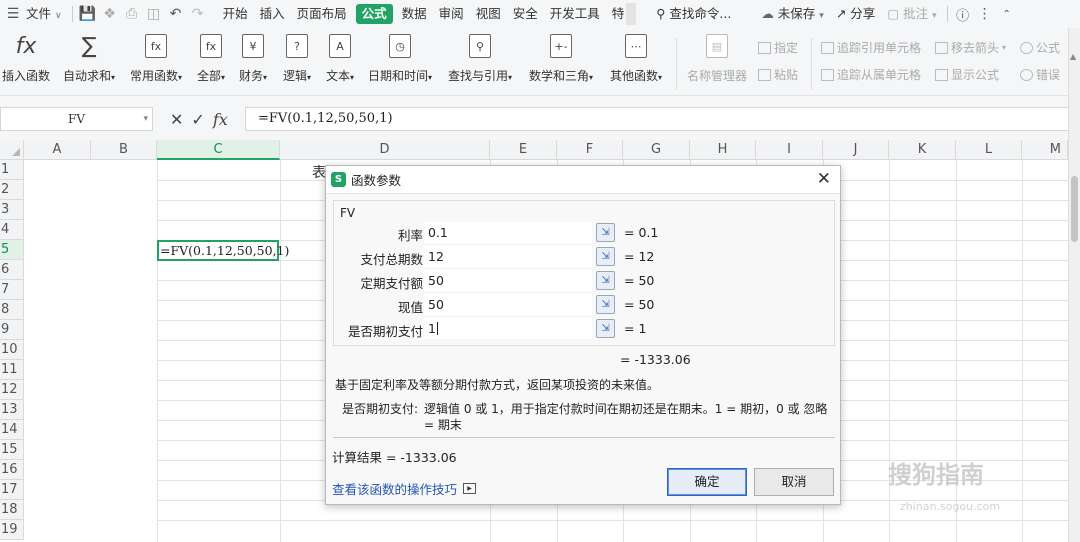  Describe the element at coordinates (508, 304) in the screenshot. I see `pv-input: 50` at that location.